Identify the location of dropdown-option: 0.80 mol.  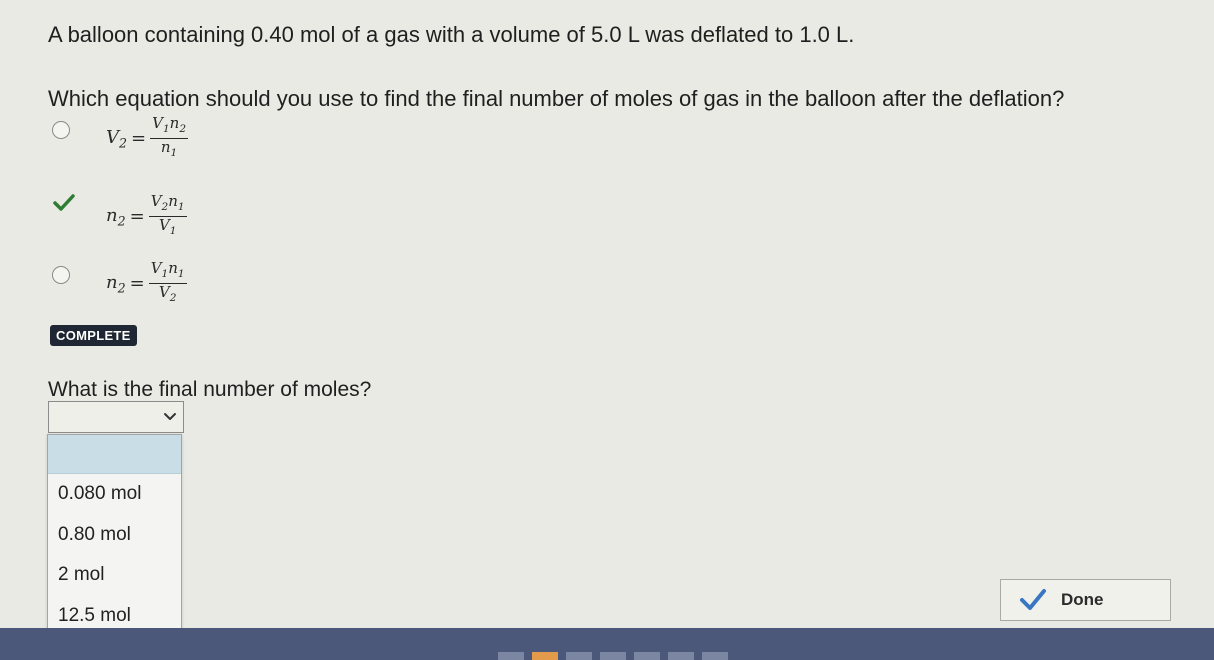
(114, 535).